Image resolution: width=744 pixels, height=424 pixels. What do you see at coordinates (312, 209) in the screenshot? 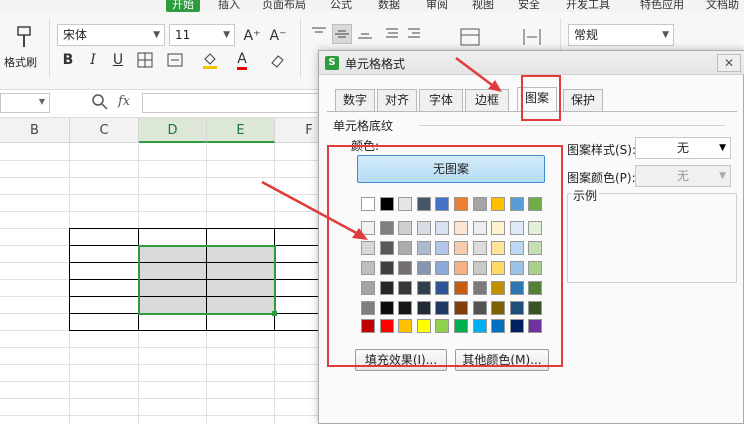
I see `arrow-to-palette` at bounding box center [312, 209].